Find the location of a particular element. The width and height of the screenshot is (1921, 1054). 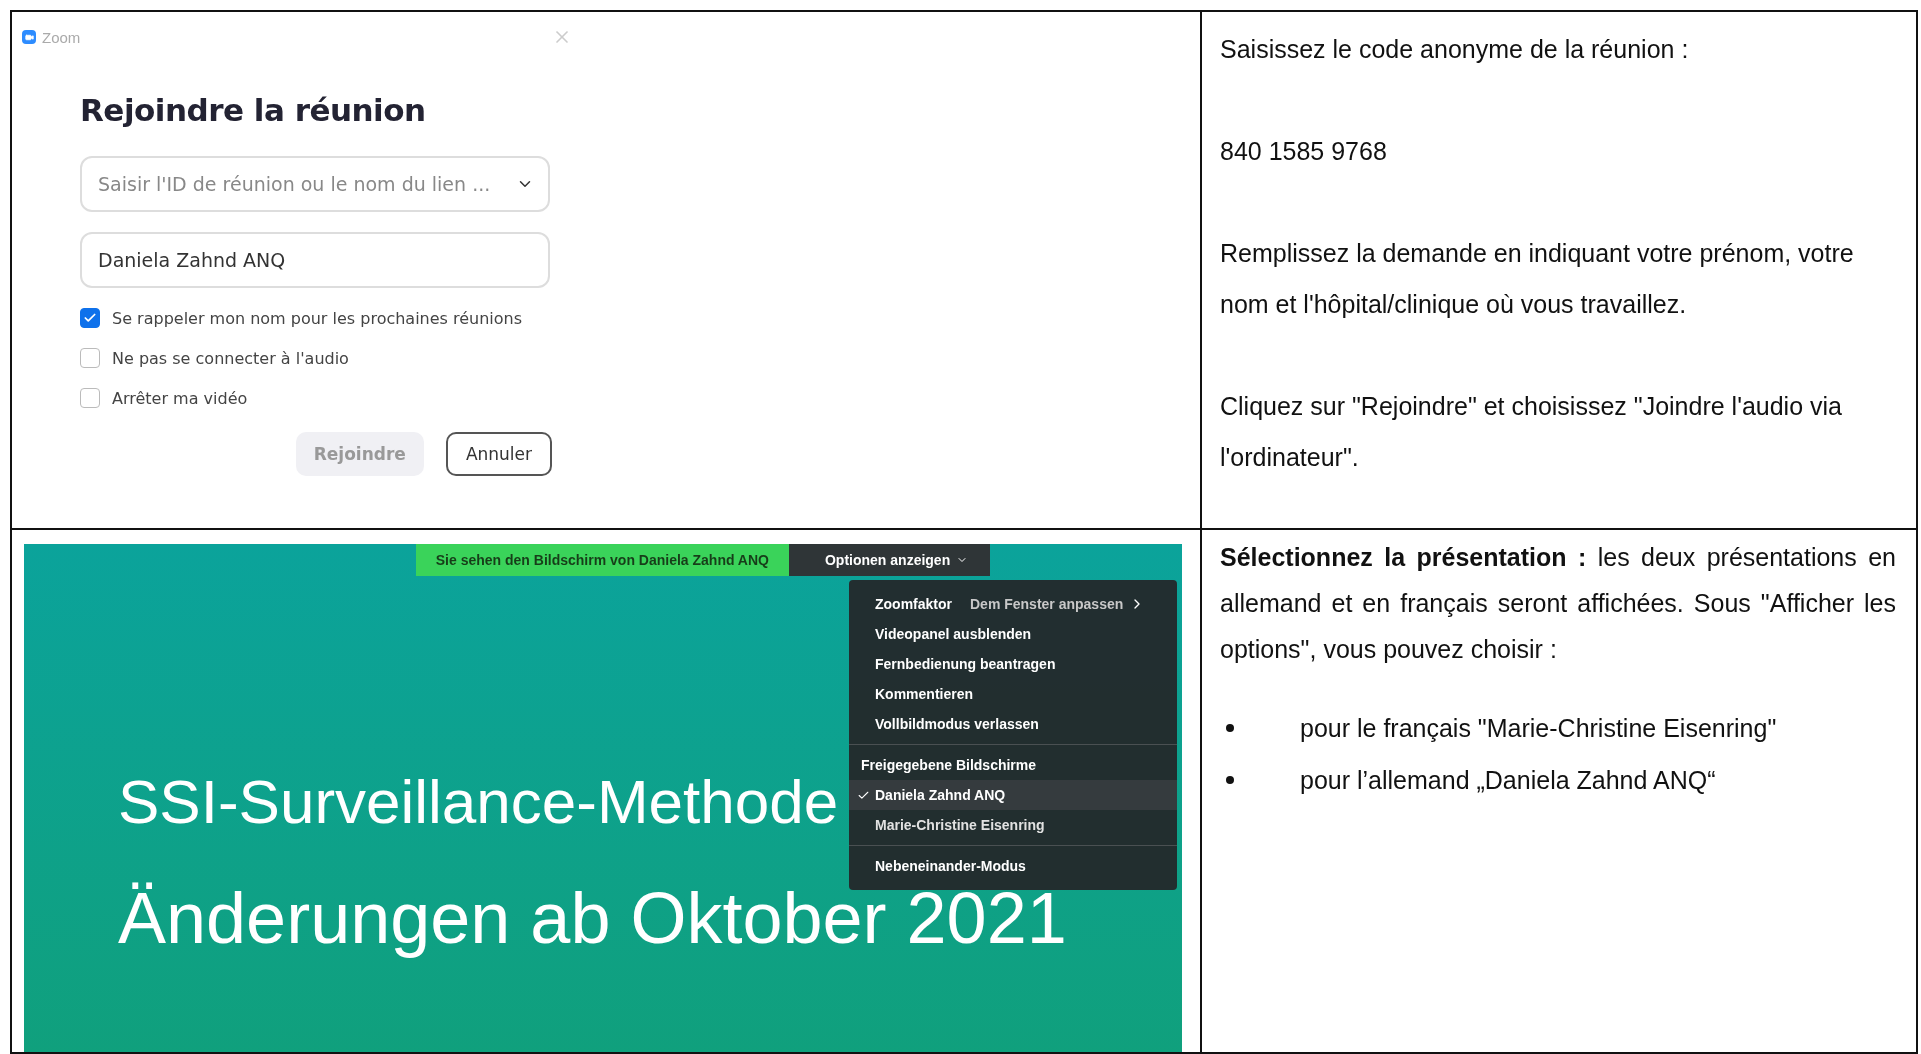

menu-option: Marie-Christine Eisenring is located at coordinates (1013, 825).